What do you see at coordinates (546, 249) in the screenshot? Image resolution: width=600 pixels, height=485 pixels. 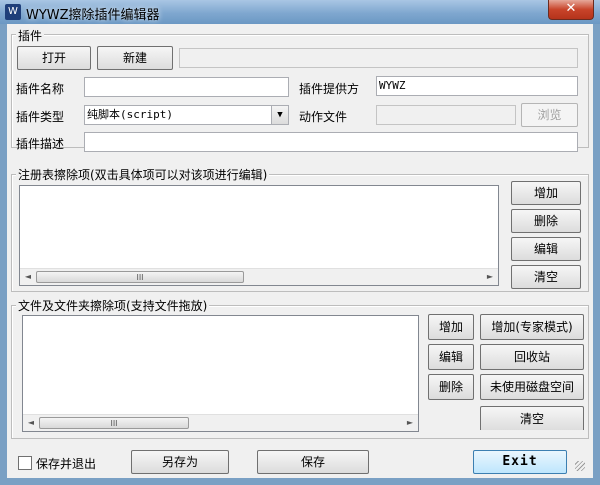 I see `registry-edit-button: 编辑` at bounding box center [546, 249].